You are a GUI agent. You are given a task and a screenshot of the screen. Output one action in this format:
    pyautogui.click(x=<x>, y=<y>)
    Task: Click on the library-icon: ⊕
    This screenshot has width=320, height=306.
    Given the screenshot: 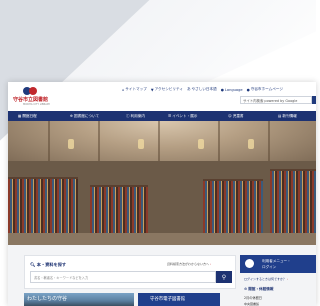 What is the action you would take?
    pyautogui.click(x=72, y=116)
    